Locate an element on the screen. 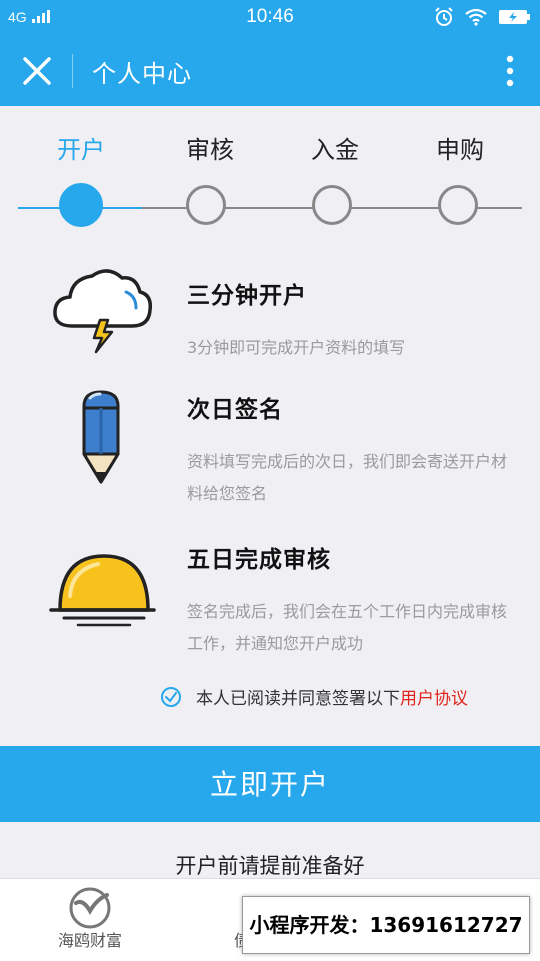 This screenshot has width=540, height=961. step-dot-deposit is located at coordinates (332, 205).